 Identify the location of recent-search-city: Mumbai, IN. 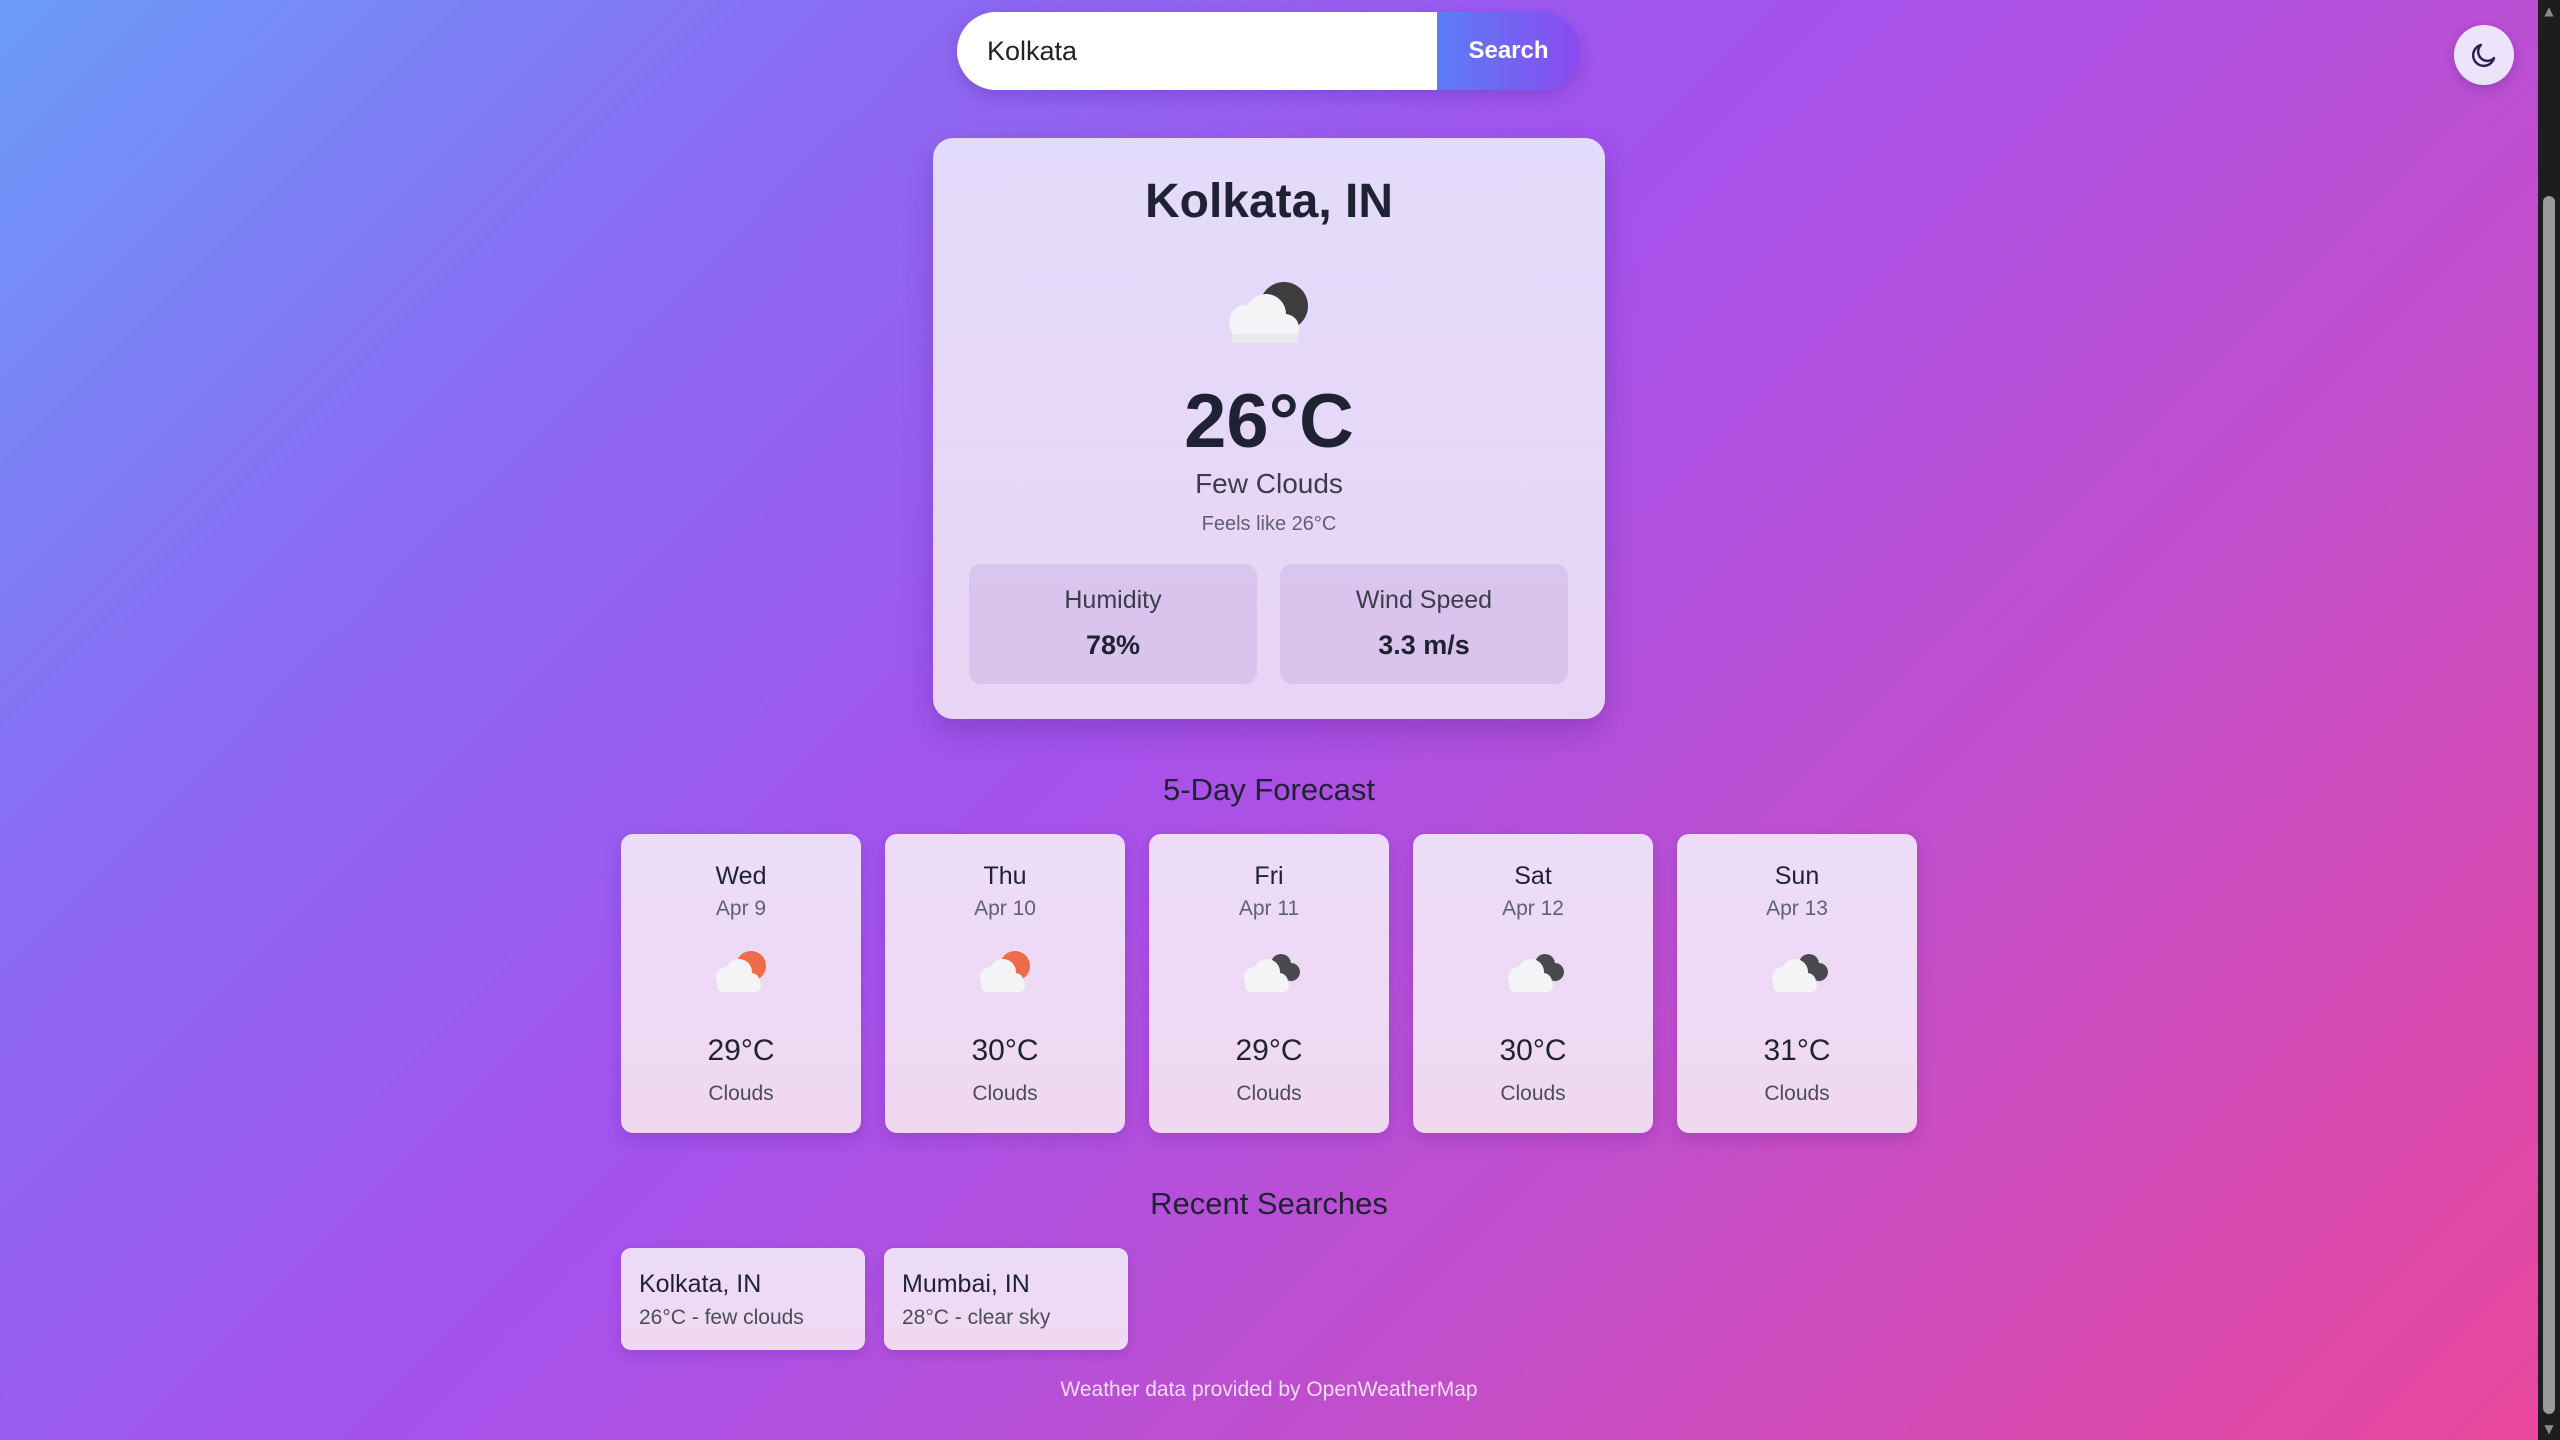
(966, 1284).